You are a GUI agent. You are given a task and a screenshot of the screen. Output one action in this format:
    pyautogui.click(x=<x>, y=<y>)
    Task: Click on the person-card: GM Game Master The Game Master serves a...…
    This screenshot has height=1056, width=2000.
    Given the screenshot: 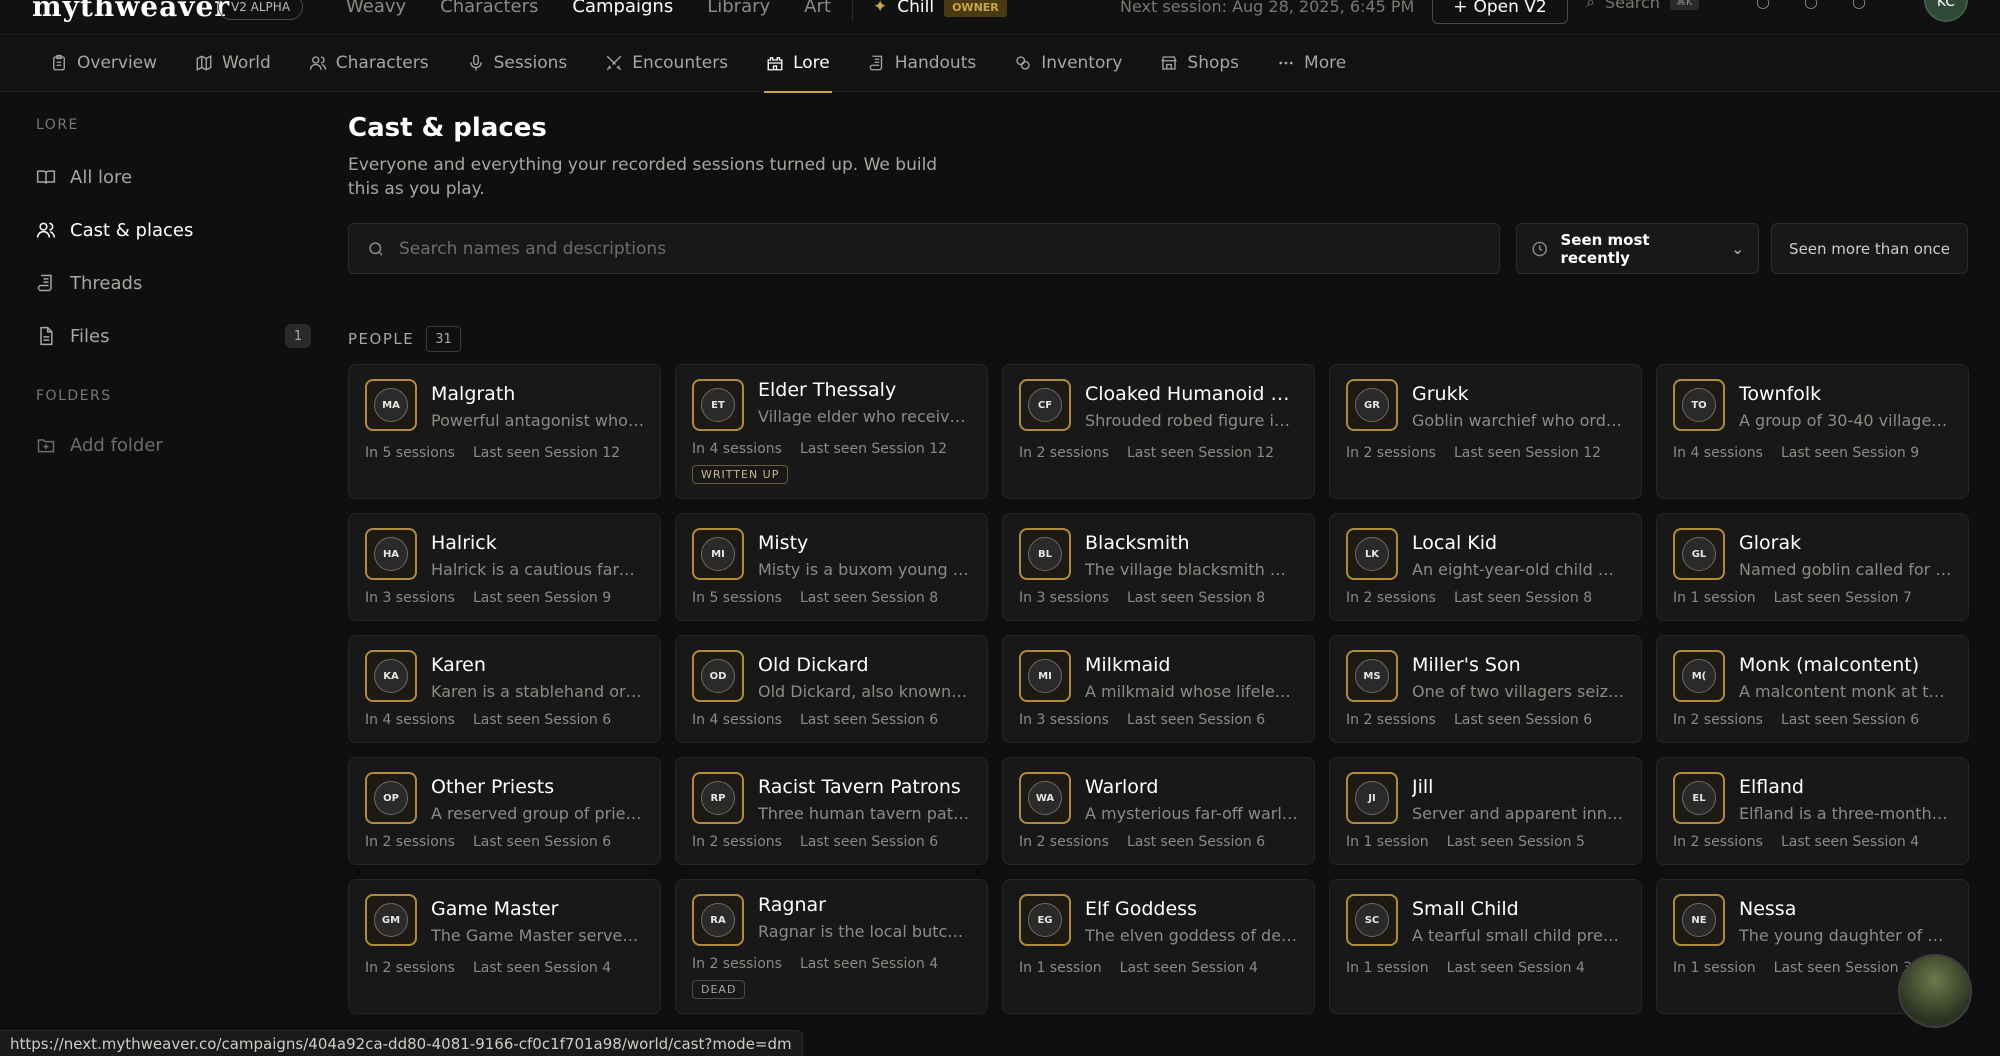 What is the action you would take?
    pyautogui.click(x=504, y=946)
    